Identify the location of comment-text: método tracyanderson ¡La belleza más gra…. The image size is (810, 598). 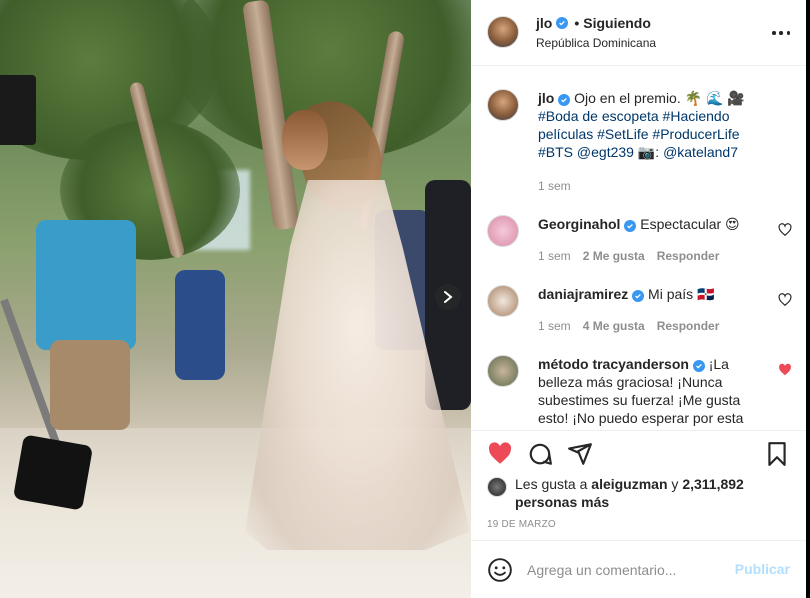
(654, 391).